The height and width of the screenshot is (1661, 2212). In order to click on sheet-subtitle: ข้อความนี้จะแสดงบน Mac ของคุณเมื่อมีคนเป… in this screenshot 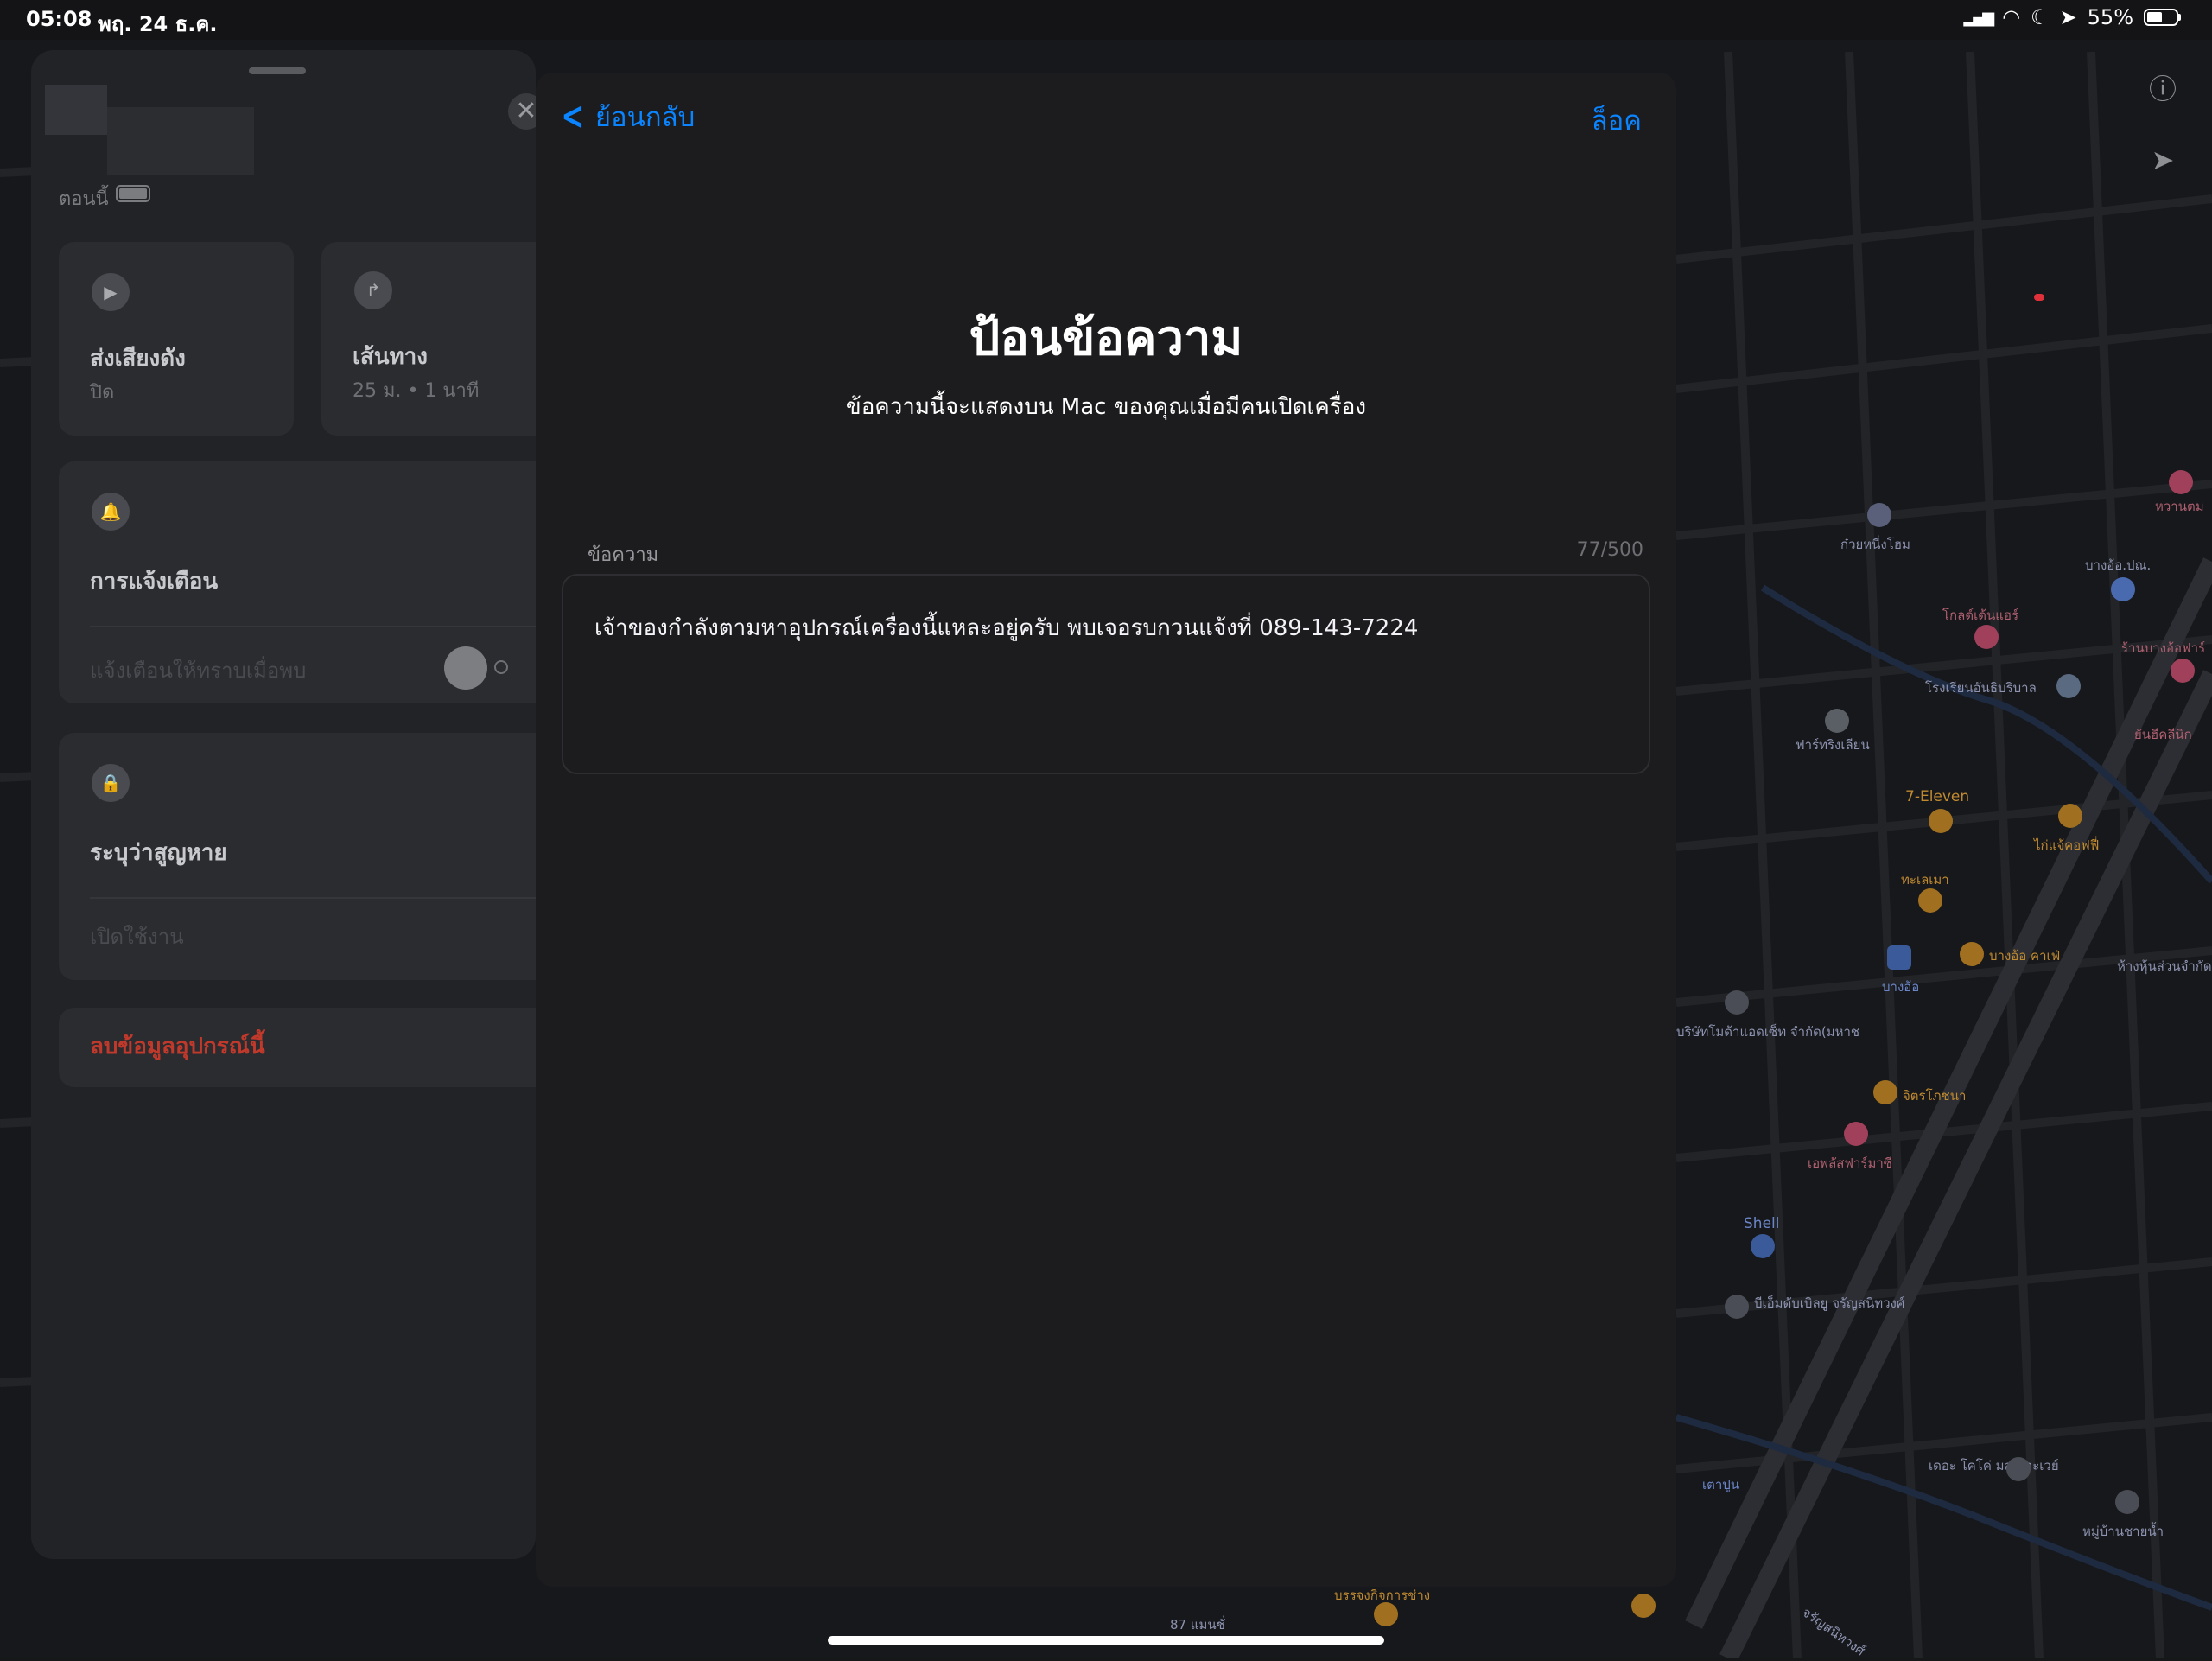, I will do `click(1106, 407)`.